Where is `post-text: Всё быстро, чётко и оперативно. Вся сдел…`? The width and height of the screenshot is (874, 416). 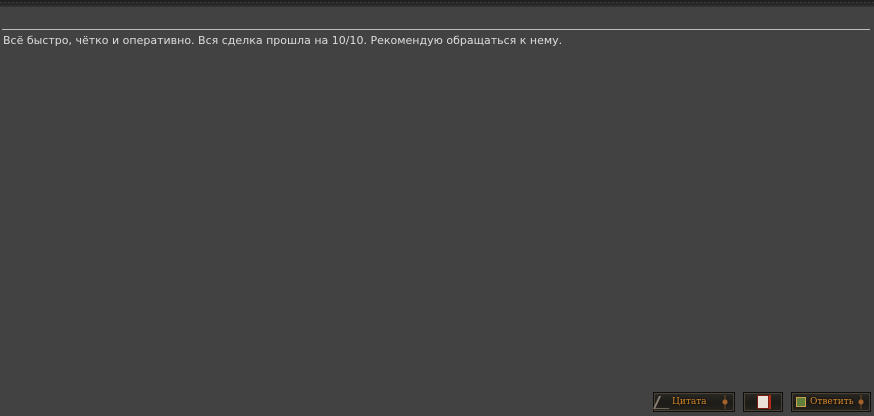
post-text: Всё быстро, чётко и оперативно. Вся сдел… is located at coordinates (283, 40).